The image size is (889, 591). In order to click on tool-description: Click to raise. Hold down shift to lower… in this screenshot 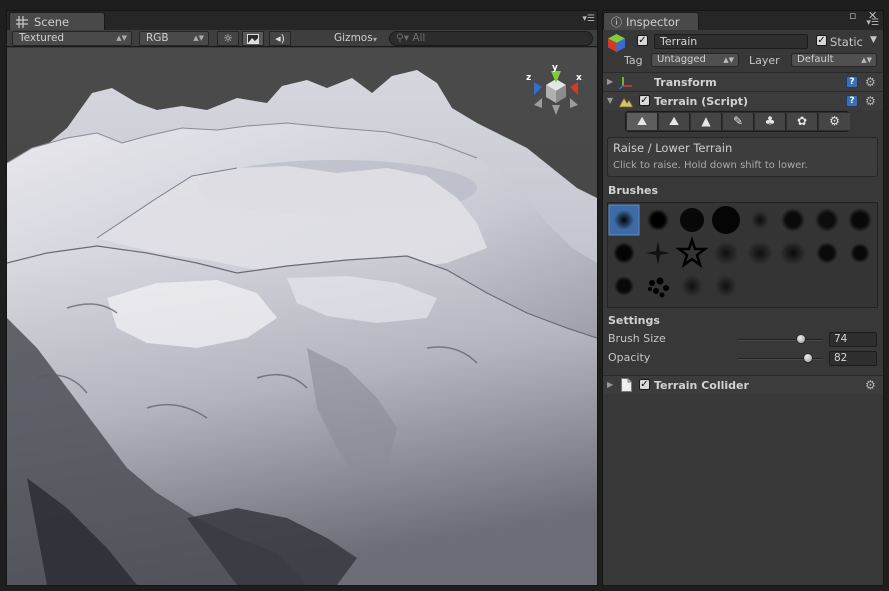, I will do `click(710, 165)`.